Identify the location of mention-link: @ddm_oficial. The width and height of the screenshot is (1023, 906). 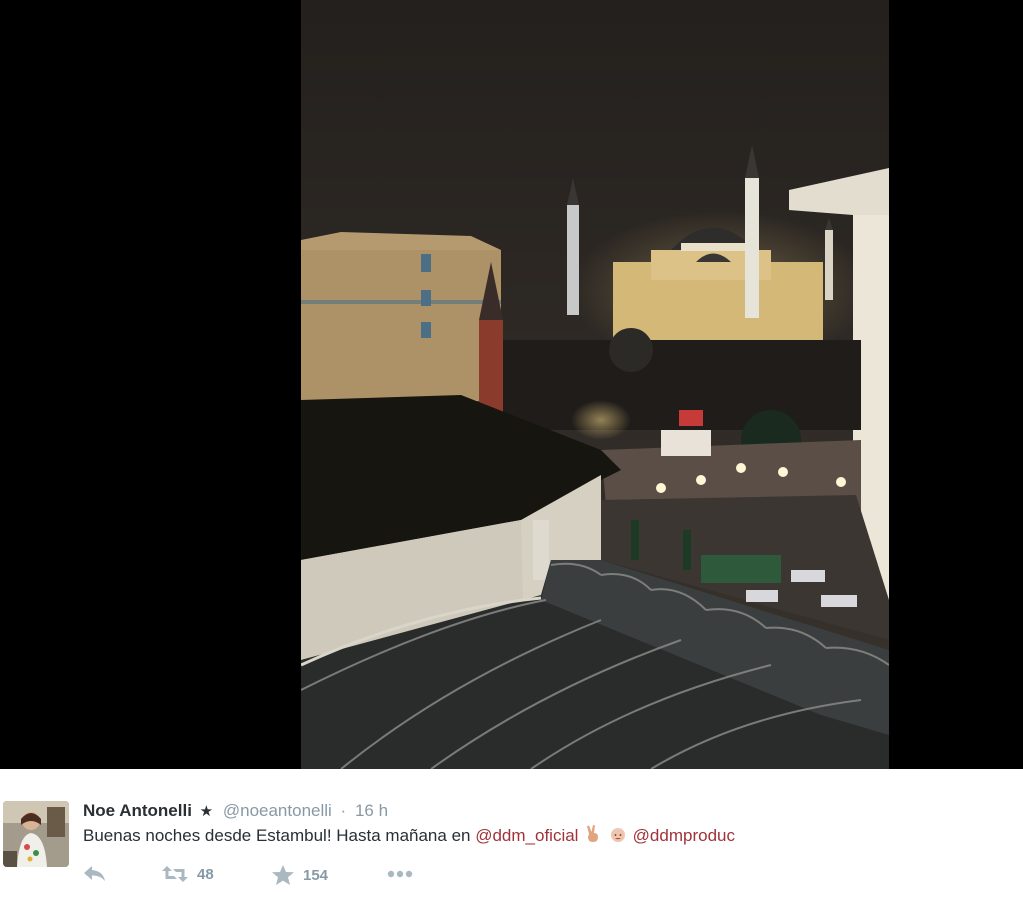
(526, 835).